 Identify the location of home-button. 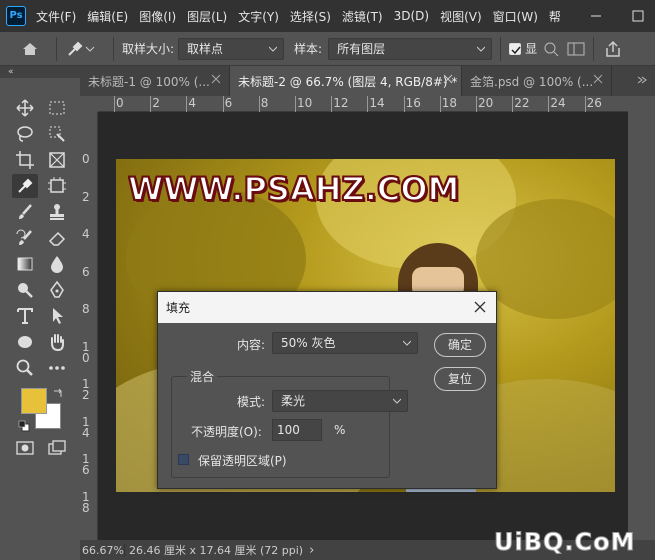
(30, 49).